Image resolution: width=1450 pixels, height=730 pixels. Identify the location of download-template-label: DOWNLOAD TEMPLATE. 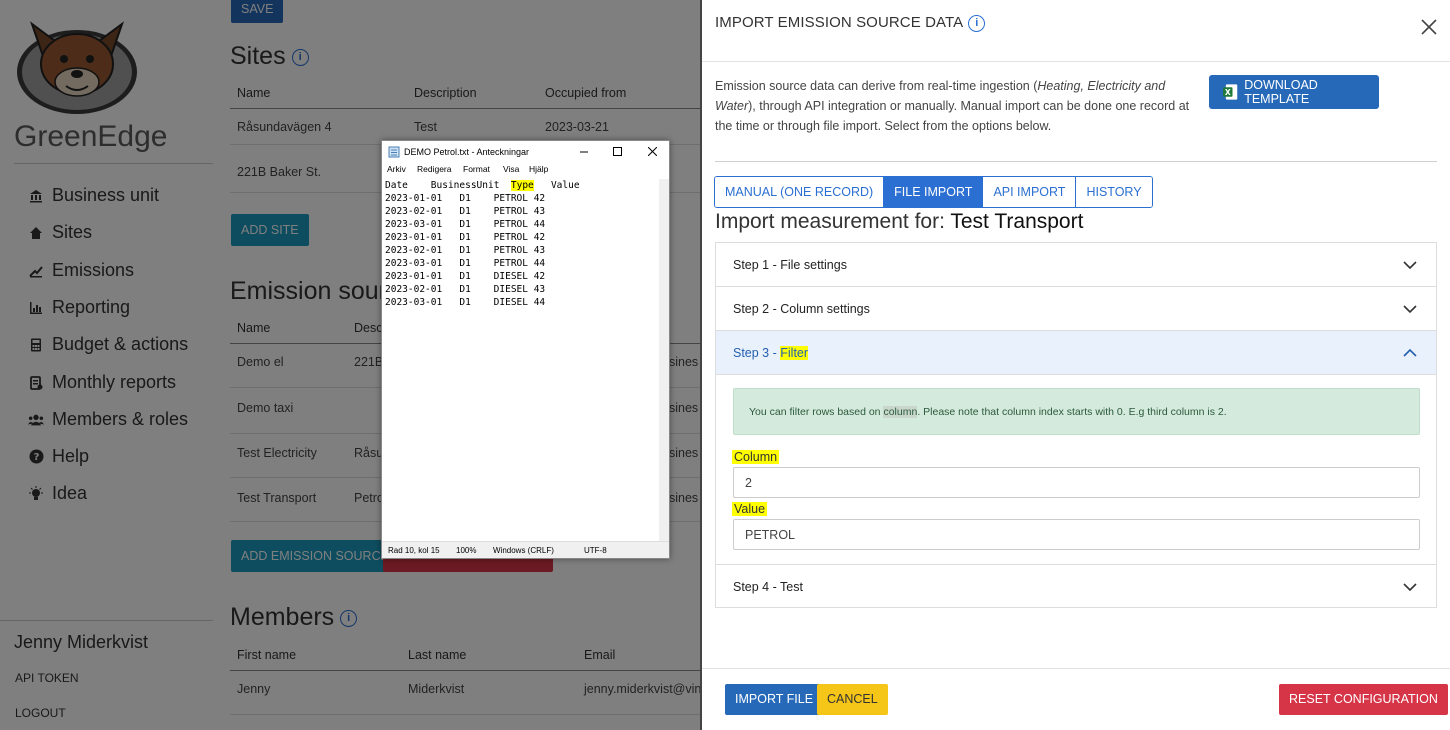
(1281, 92).